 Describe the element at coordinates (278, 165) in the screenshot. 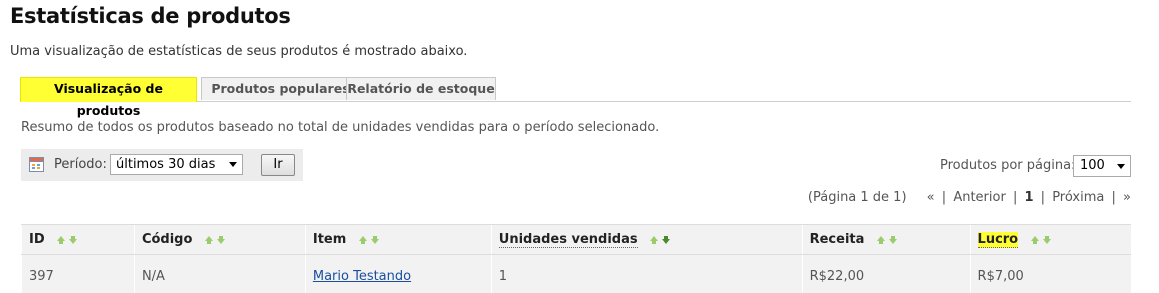

I see `go-button: Ir` at that location.